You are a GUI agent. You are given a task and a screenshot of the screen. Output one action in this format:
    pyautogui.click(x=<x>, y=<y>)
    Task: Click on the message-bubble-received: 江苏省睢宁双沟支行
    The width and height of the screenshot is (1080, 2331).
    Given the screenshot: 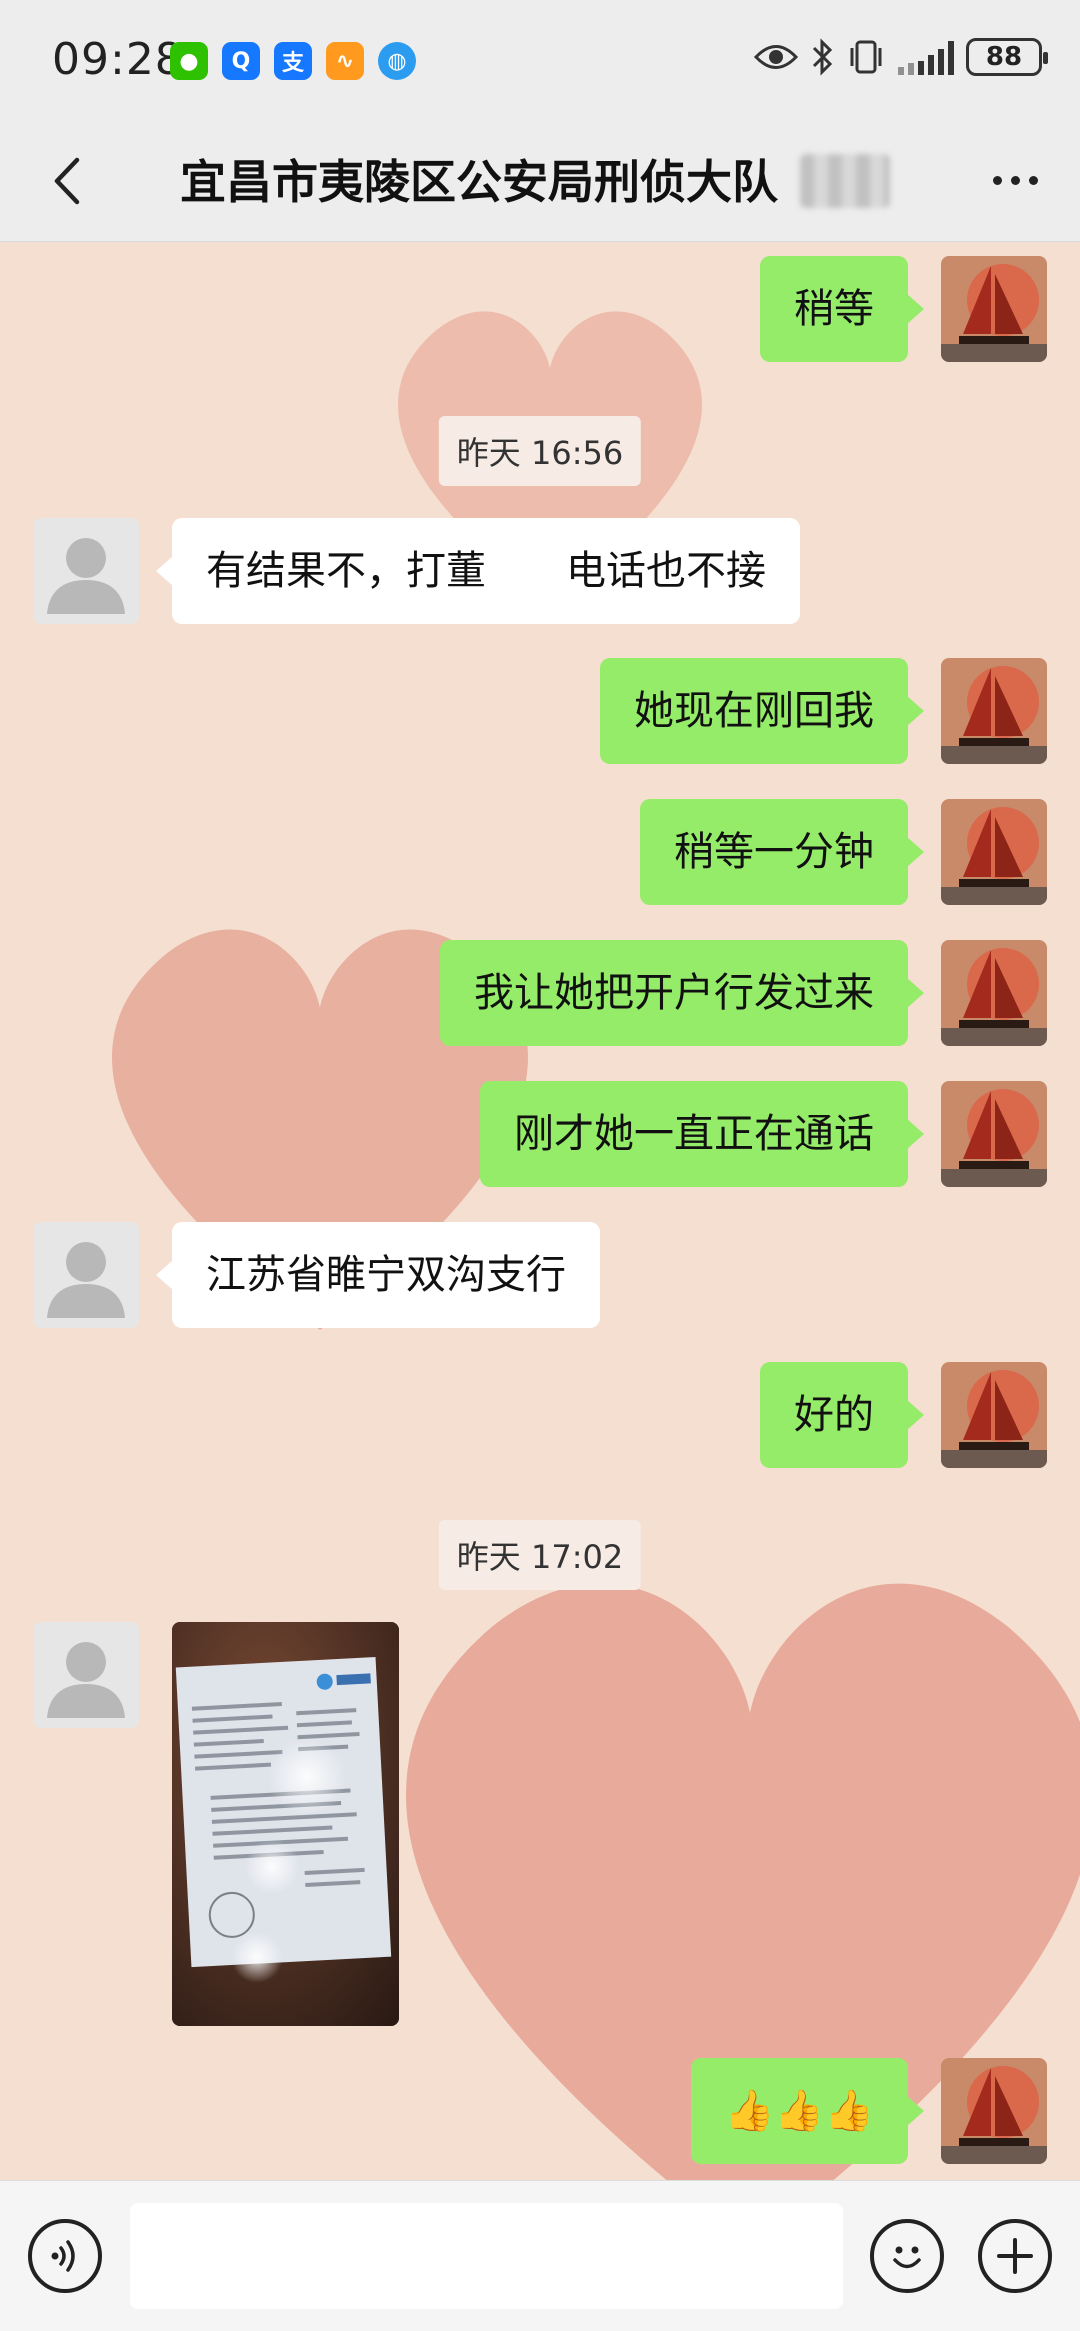 What is the action you would take?
    pyautogui.click(x=378, y=1275)
    